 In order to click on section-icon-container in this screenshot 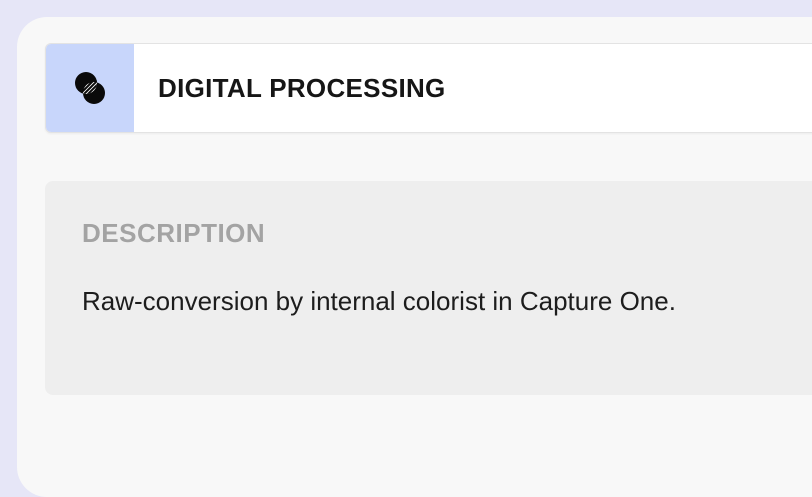, I will do `click(90, 88)`.